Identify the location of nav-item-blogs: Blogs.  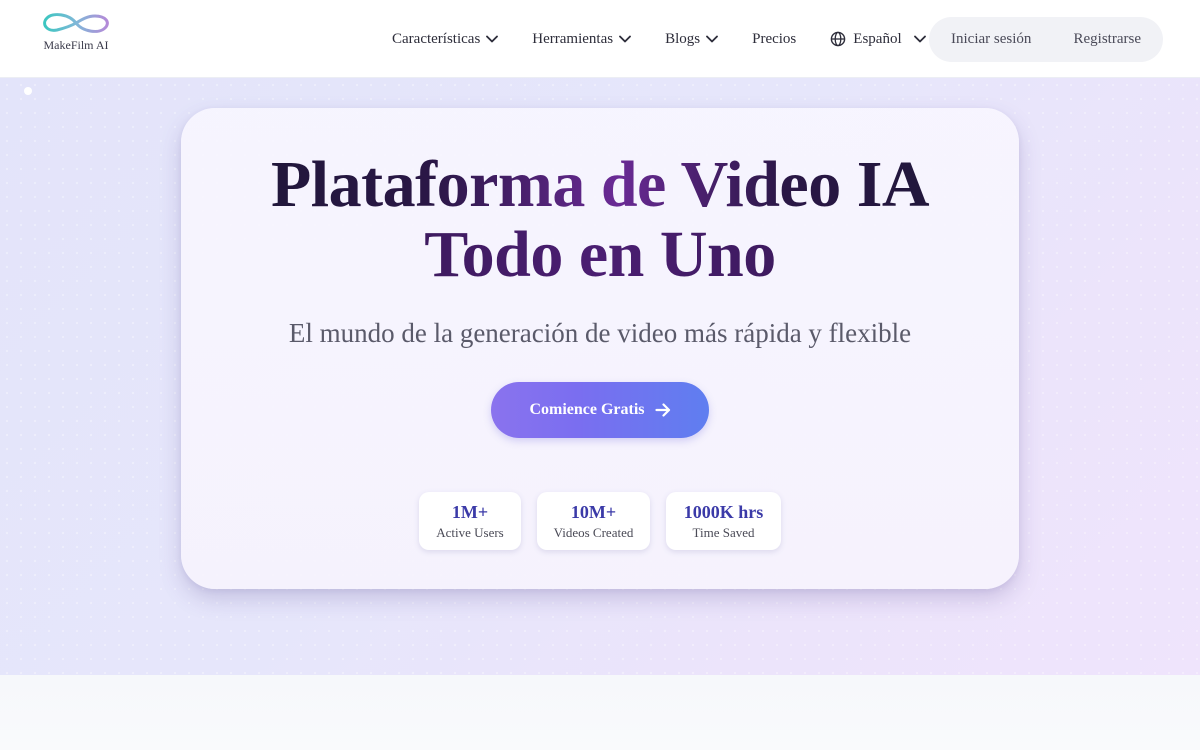
(692, 39).